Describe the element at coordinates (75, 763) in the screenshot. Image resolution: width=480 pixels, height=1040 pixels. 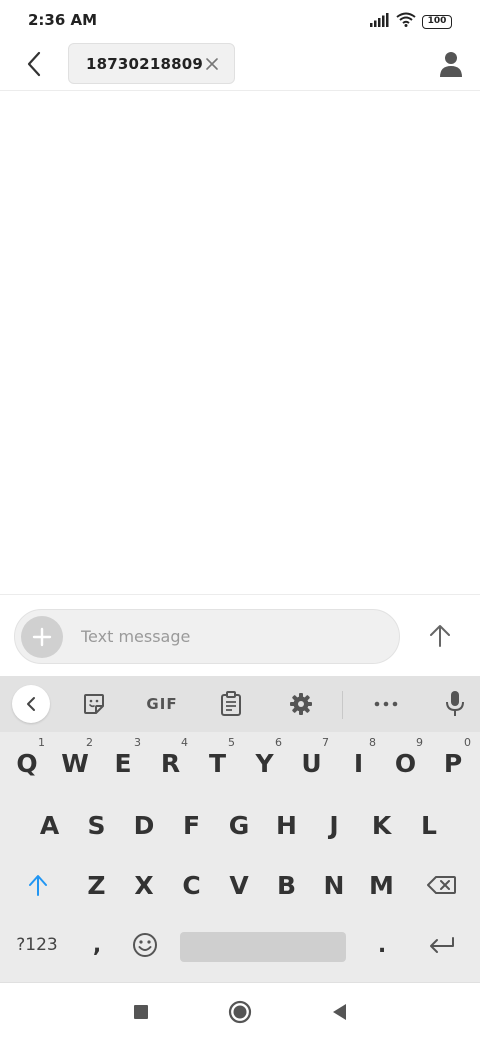
I see `key-w: W2` at that location.